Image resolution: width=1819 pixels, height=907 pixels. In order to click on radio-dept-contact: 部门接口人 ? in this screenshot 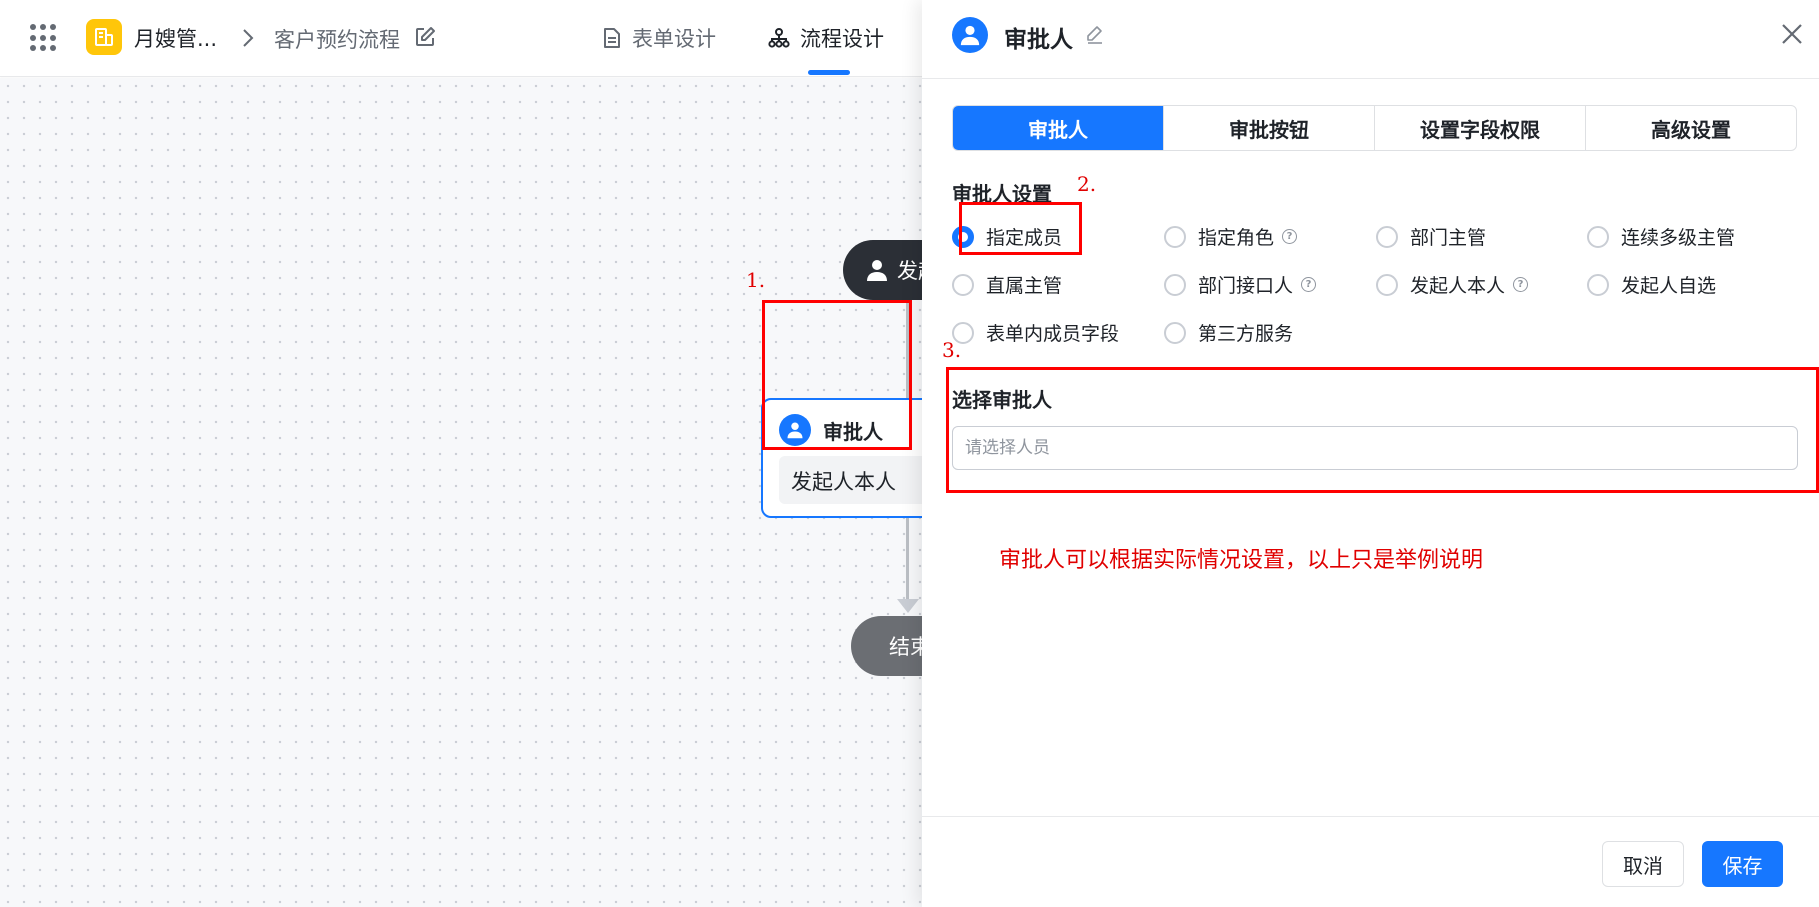, I will do `click(1240, 284)`.